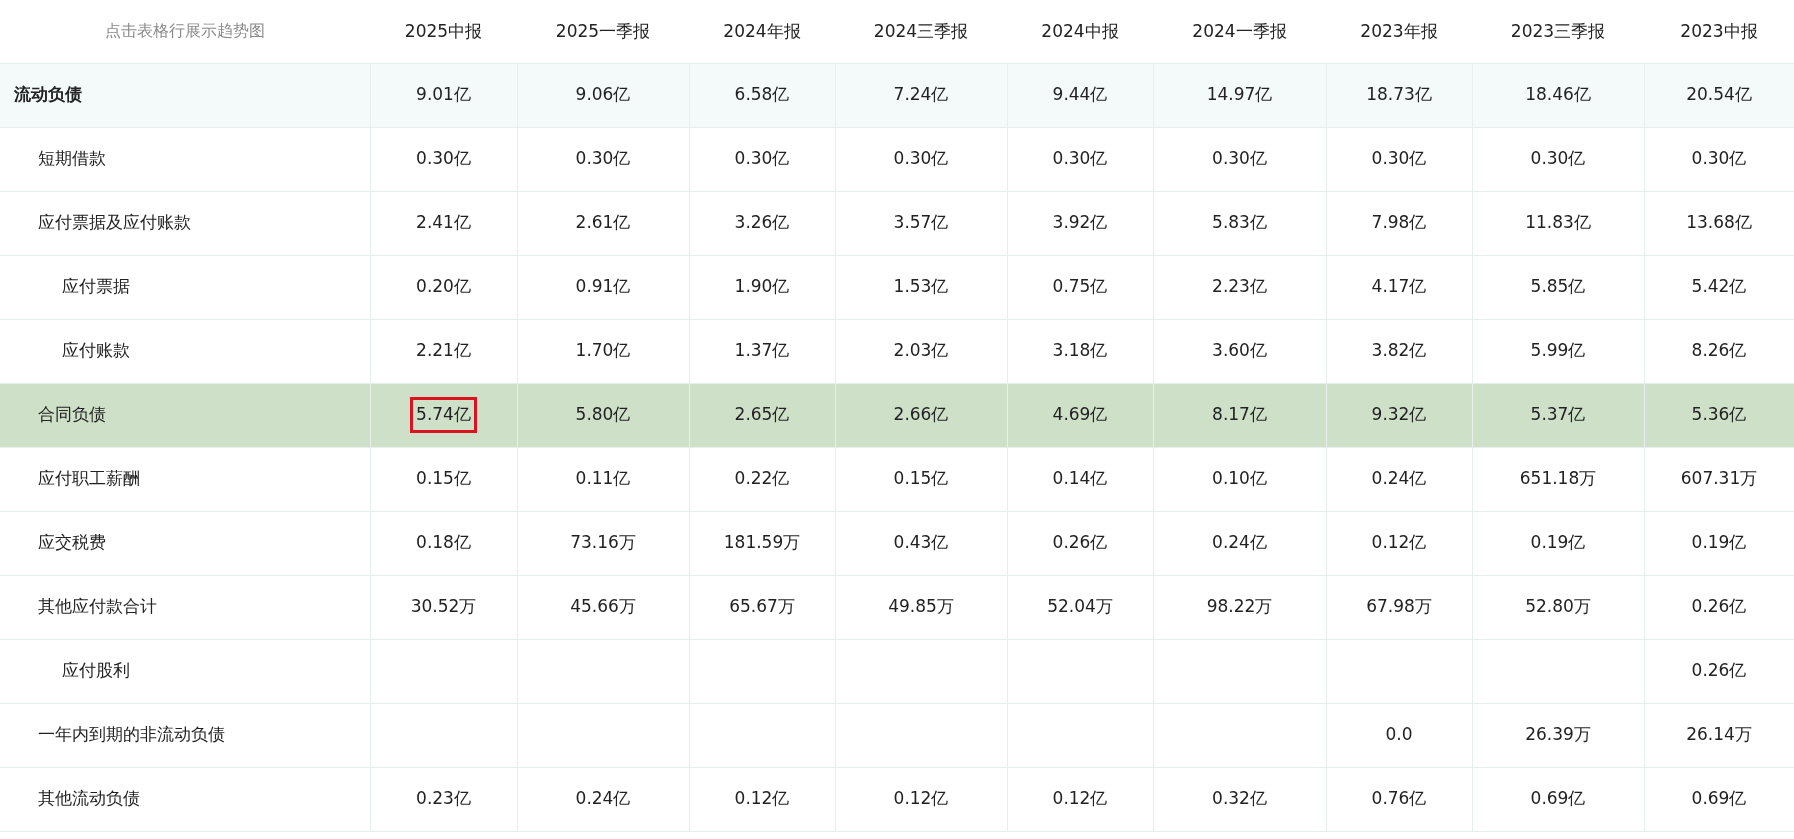  What do you see at coordinates (762, 351) in the screenshot?
I see `table-cell: 1.37亿` at bounding box center [762, 351].